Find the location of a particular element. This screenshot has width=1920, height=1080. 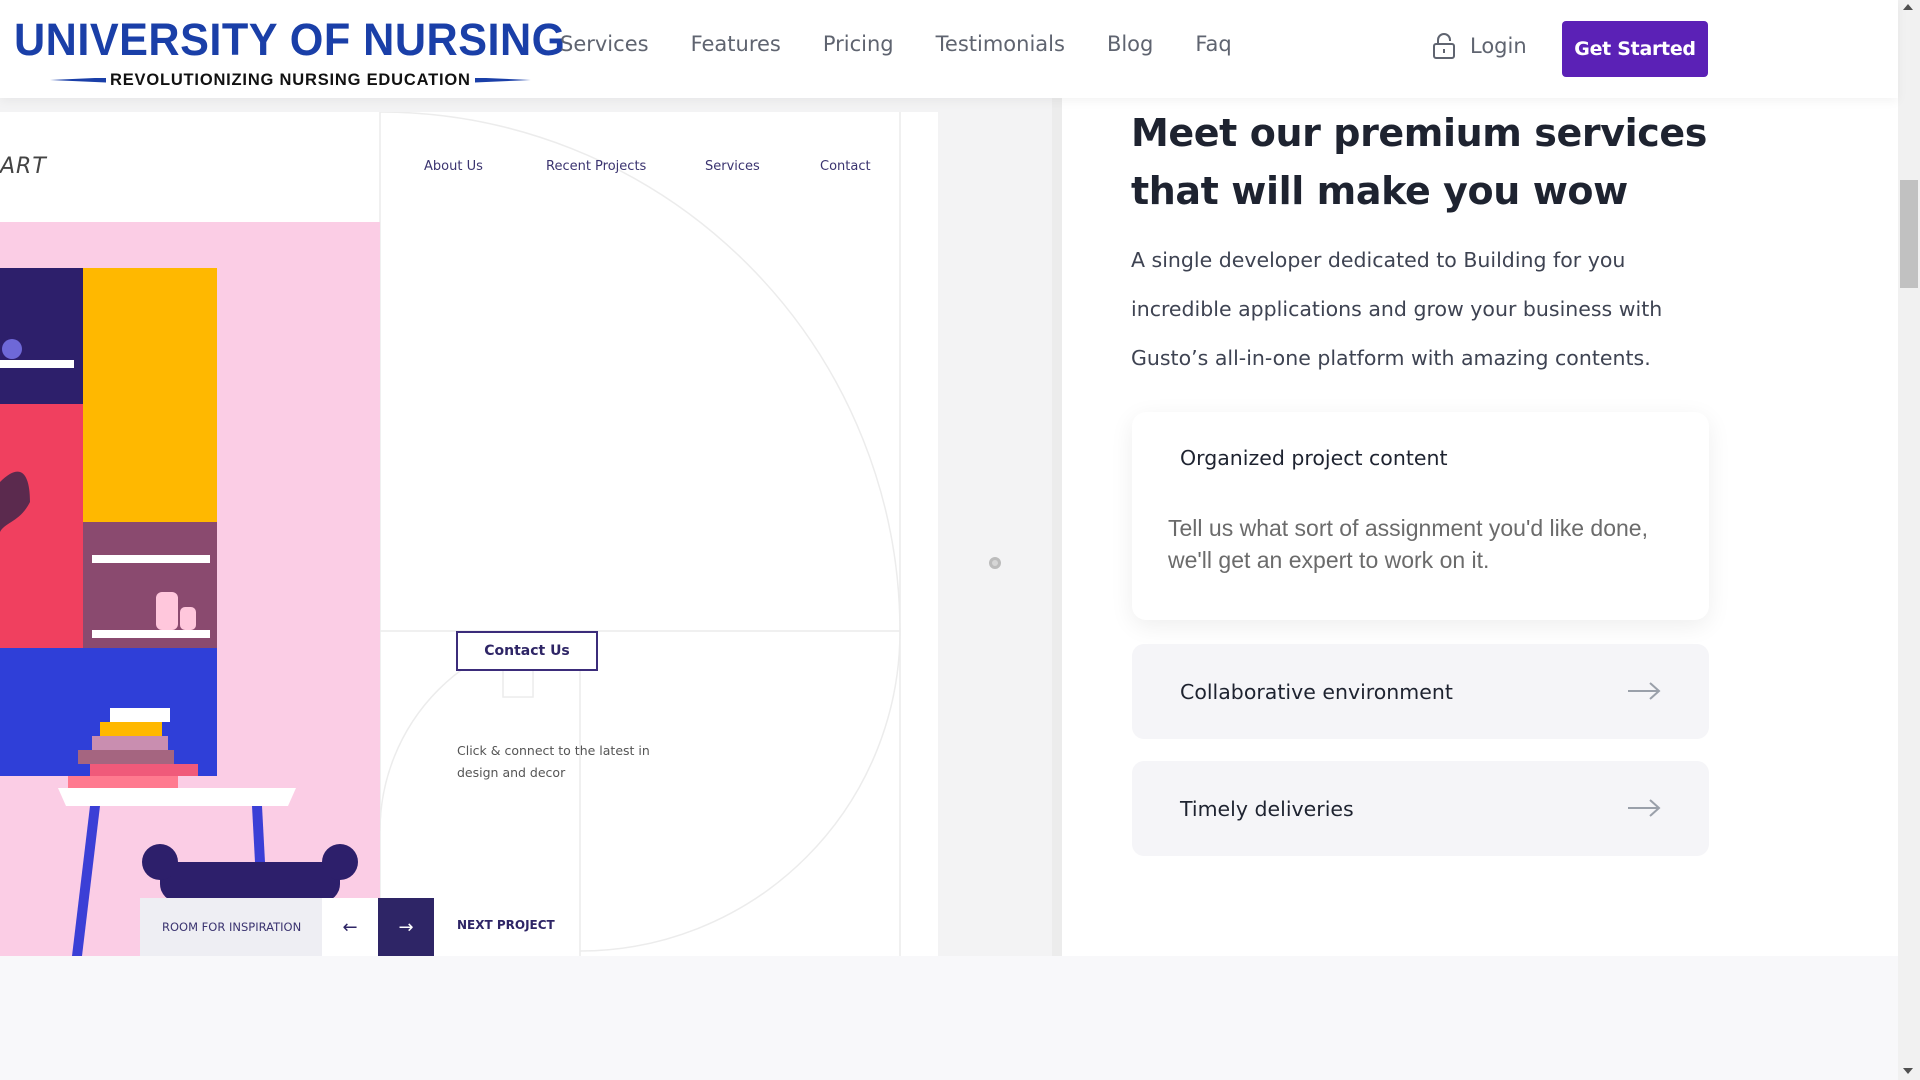

preview-brand: ART is located at coordinates (23, 166).